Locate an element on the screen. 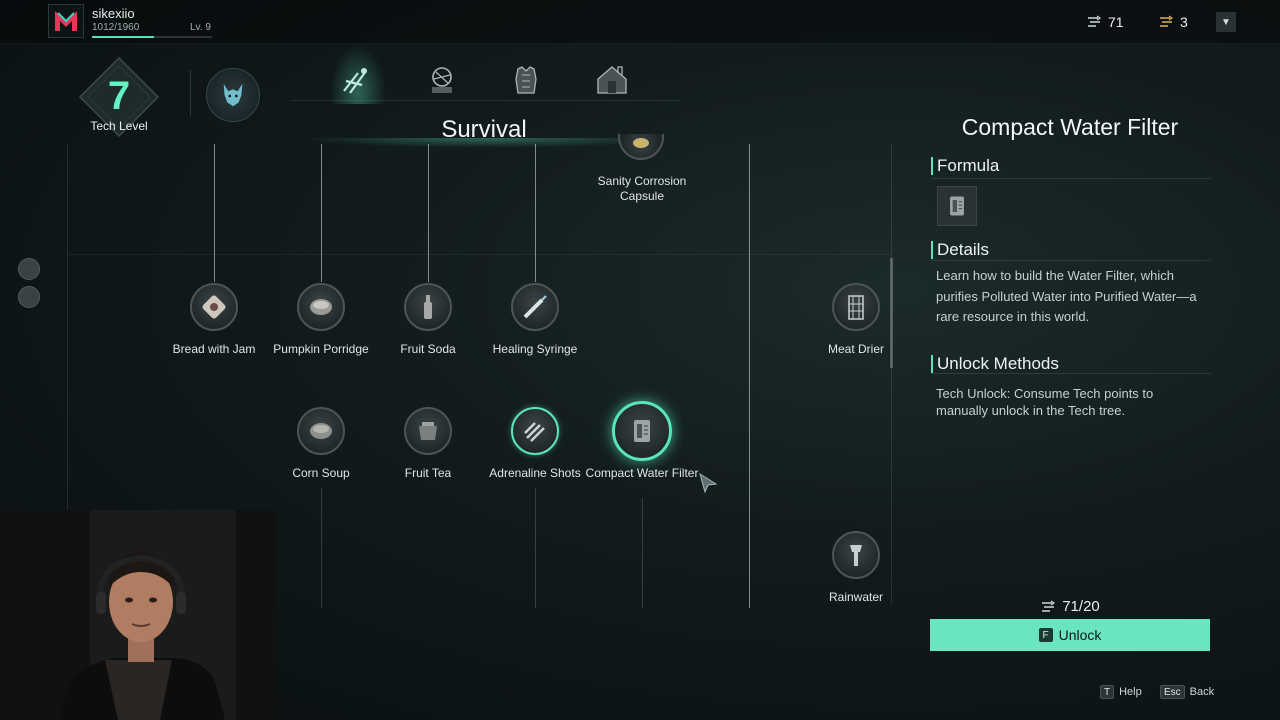  capsule-icon is located at coordinates (641, 143).